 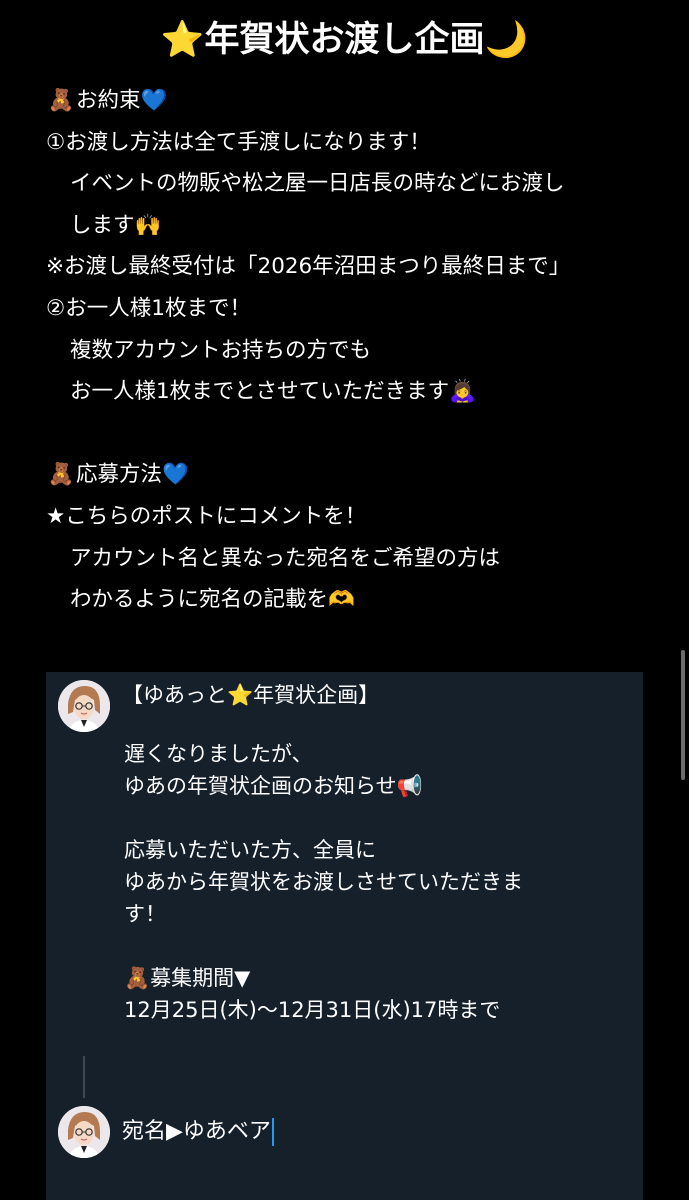 What do you see at coordinates (683, 715) in the screenshot?
I see `scrollbar` at bounding box center [683, 715].